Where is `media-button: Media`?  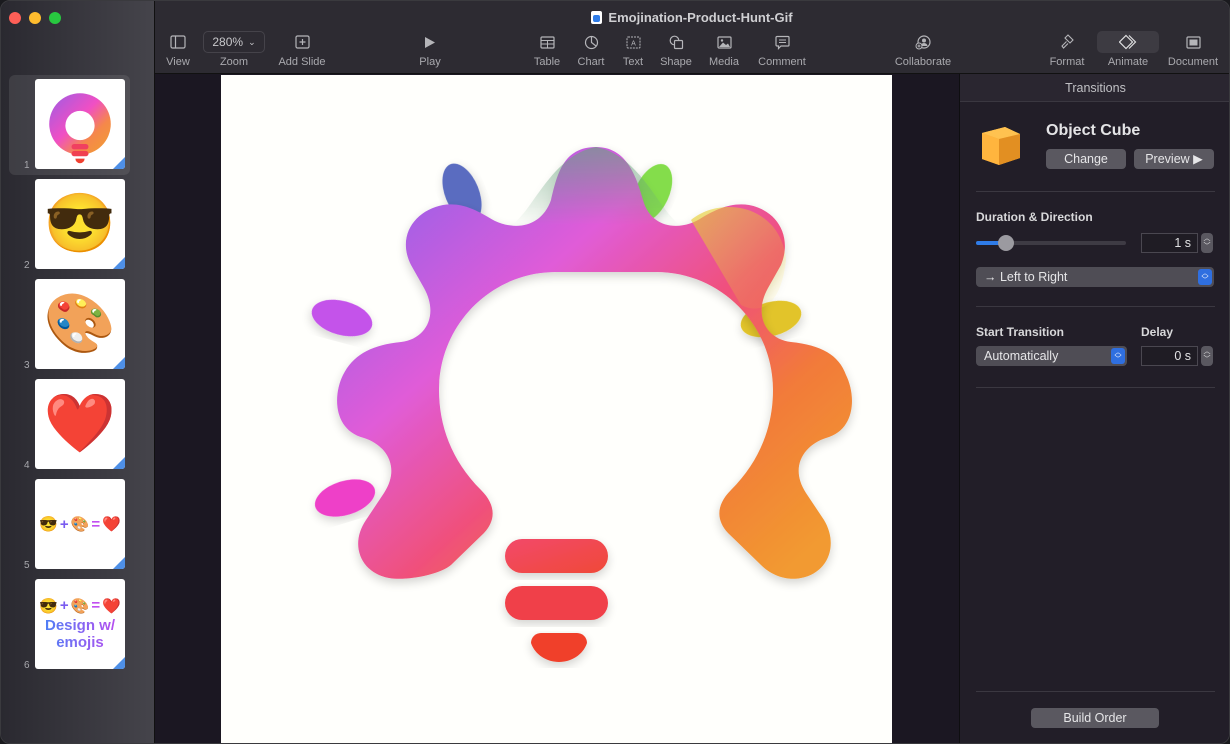 media-button: Media is located at coordinates (724, 49).